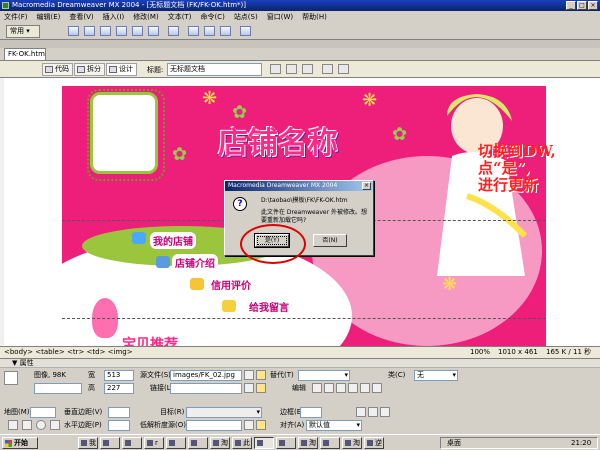 This screenshot has width=600, height=450. I want to click on media-icon, so click(173, 31).